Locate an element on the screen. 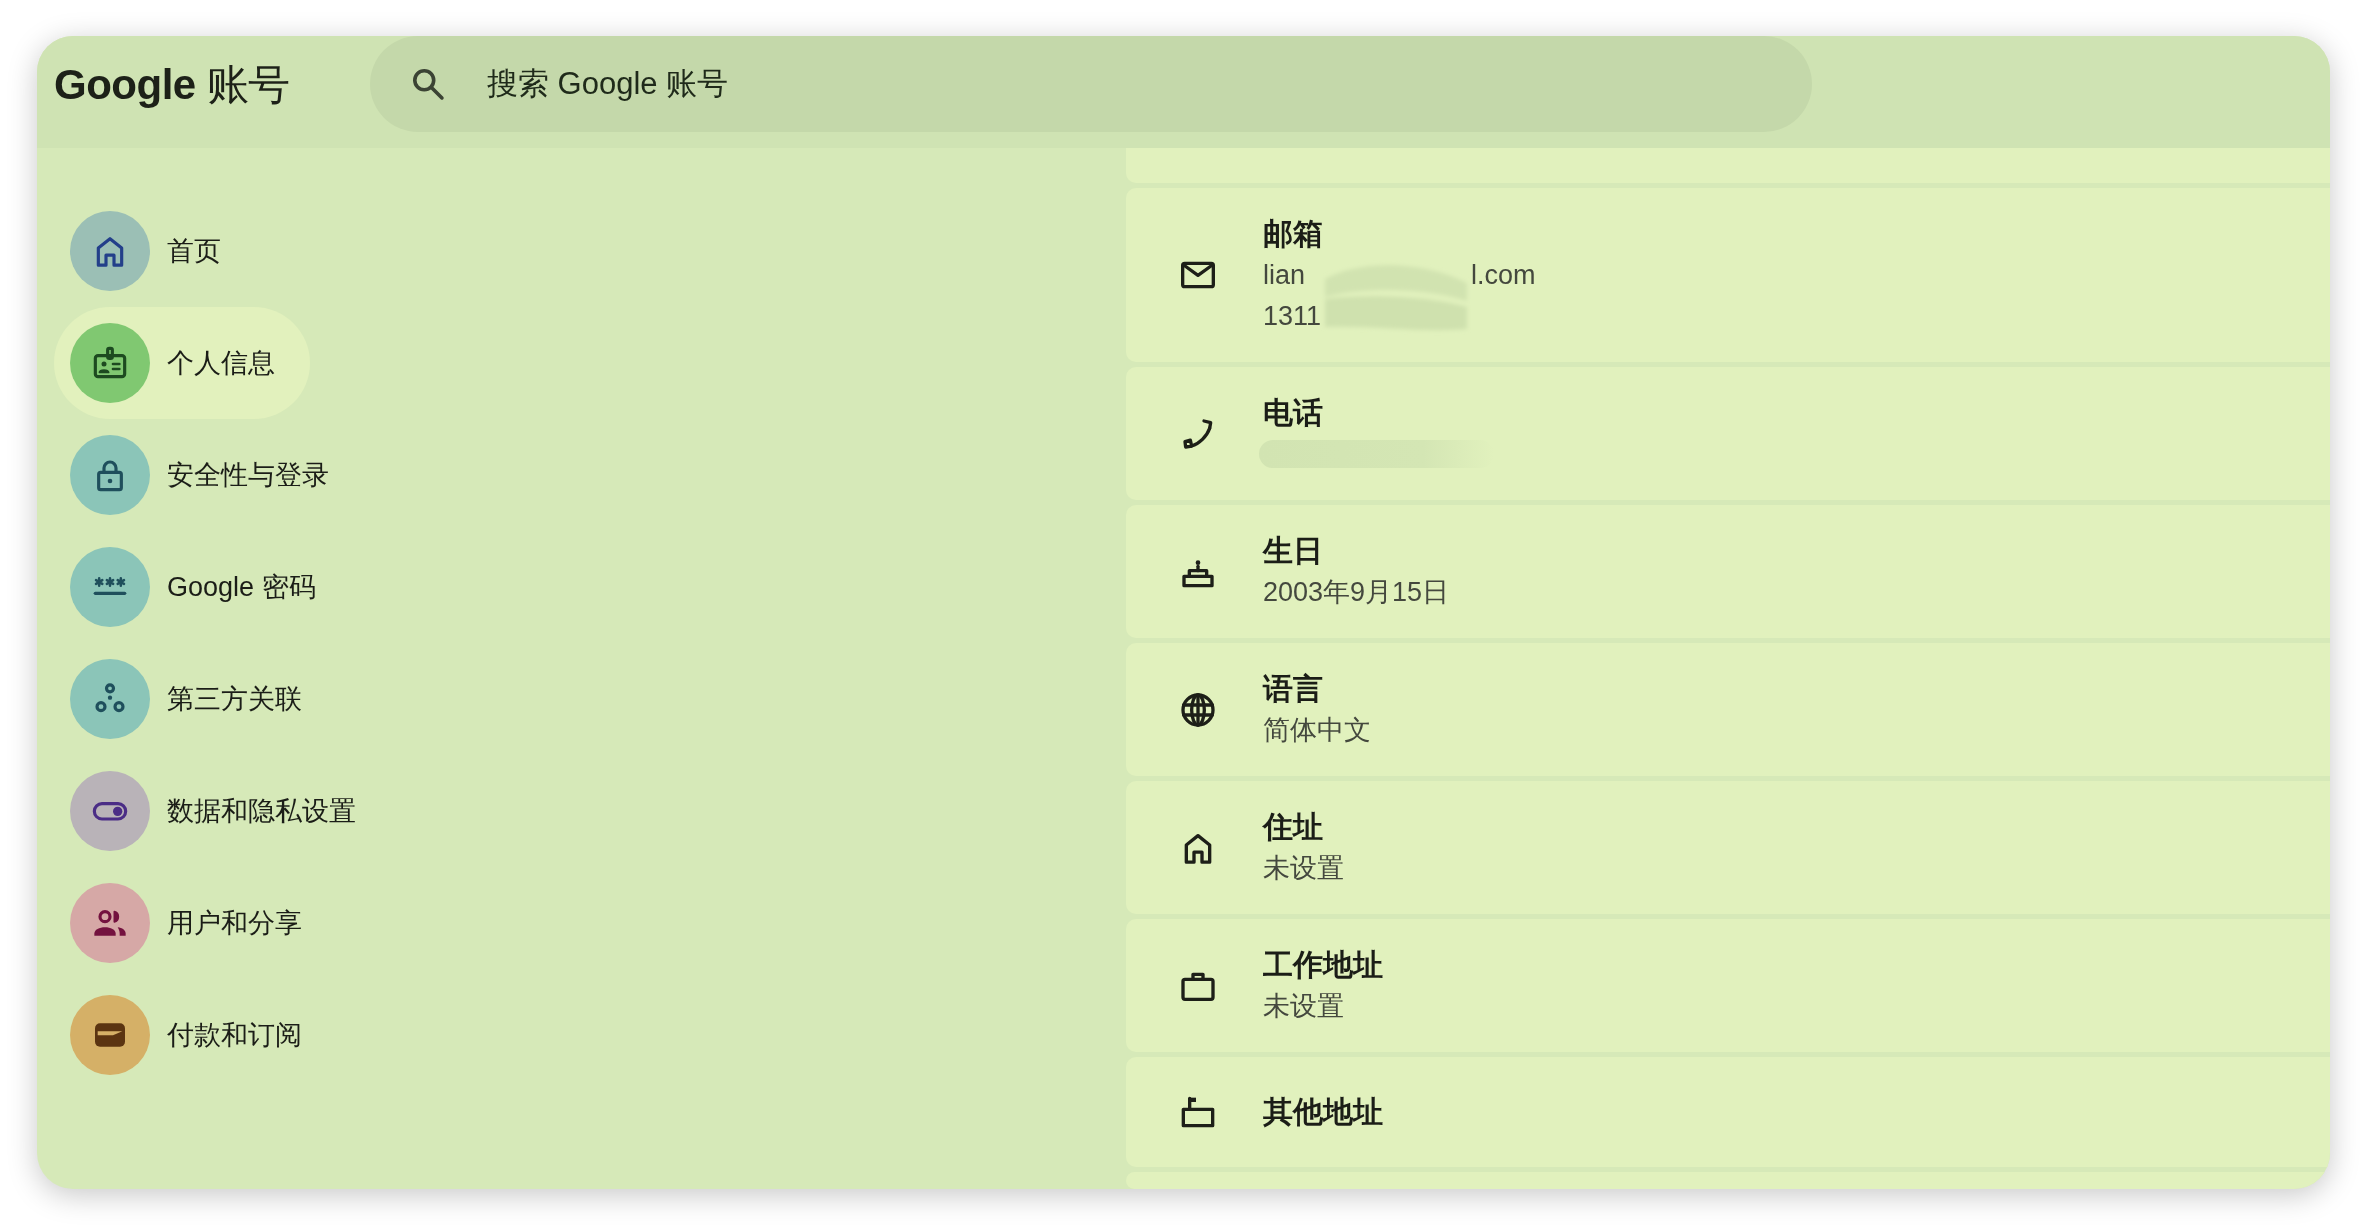  sidebar-link: 付款和订阅 is located at coordinates (195, 1035).